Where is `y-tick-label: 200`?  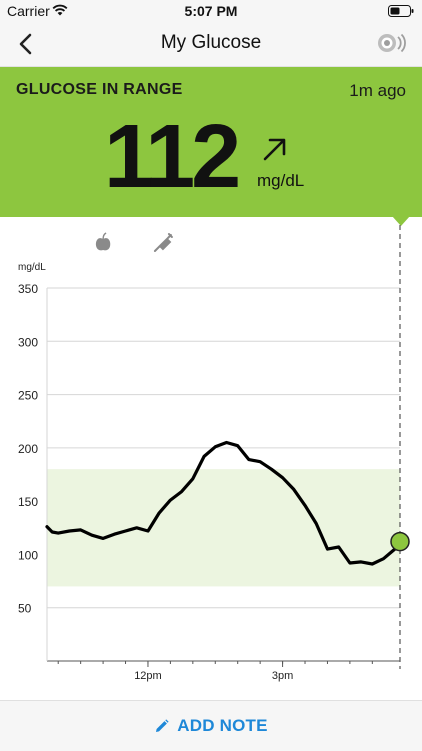
y-tick-label: 200 is located at coordinates (28, 449).